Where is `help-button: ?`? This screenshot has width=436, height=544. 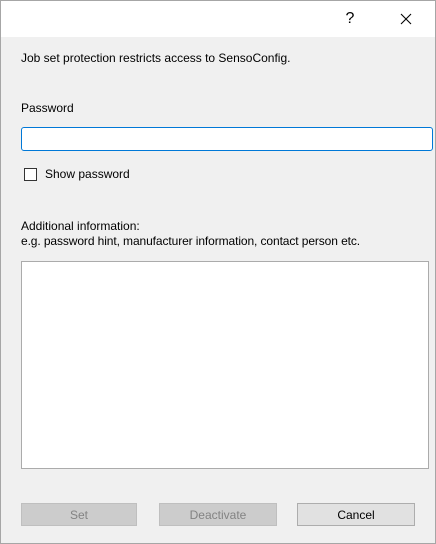 help-button: ? is located at coordinates (350, 19).